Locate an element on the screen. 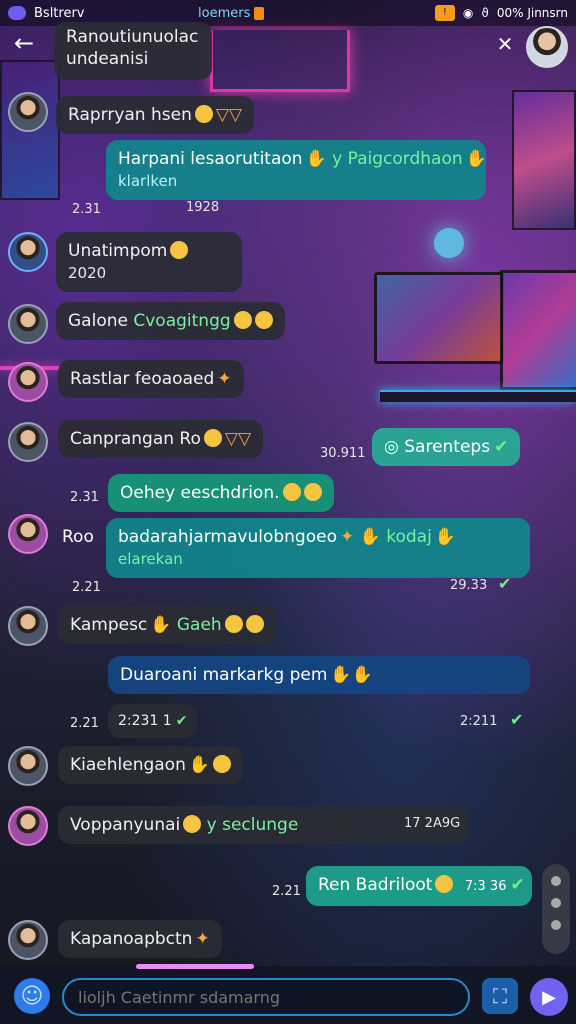  message-bubble-incoming: Rastlar feoaoaed ✦ is located at coordinates (151, 379).